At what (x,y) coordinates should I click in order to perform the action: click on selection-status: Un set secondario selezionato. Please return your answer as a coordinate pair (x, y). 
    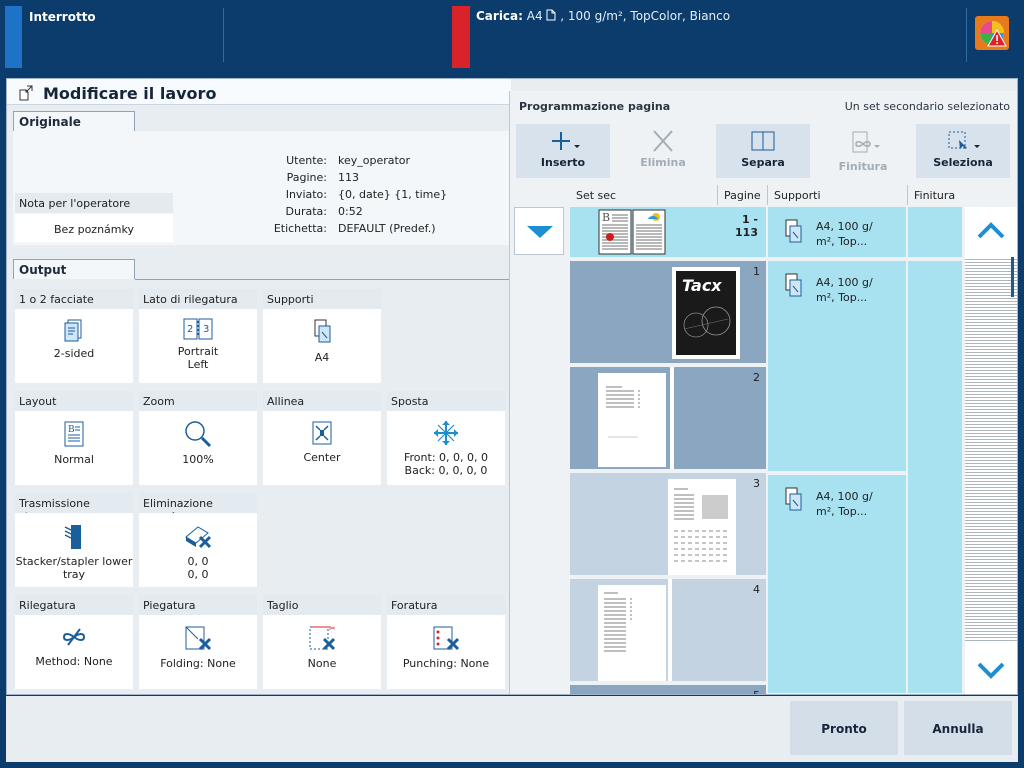
    Looking at the image, I should click on (927, 106).